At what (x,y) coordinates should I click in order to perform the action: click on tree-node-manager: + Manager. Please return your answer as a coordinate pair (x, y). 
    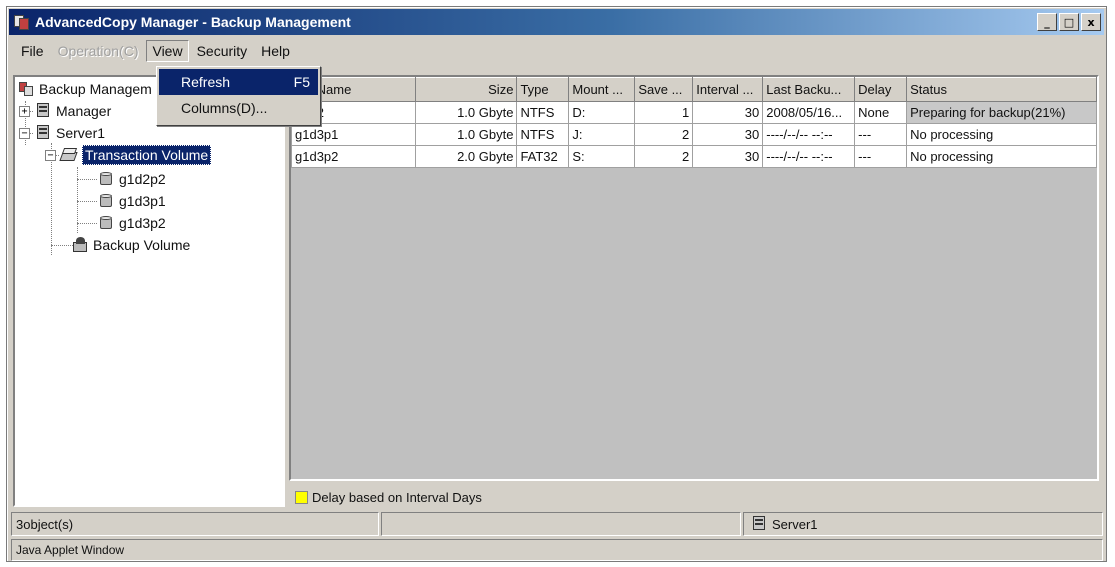
    Looking at the image, I should click on (65, 111).